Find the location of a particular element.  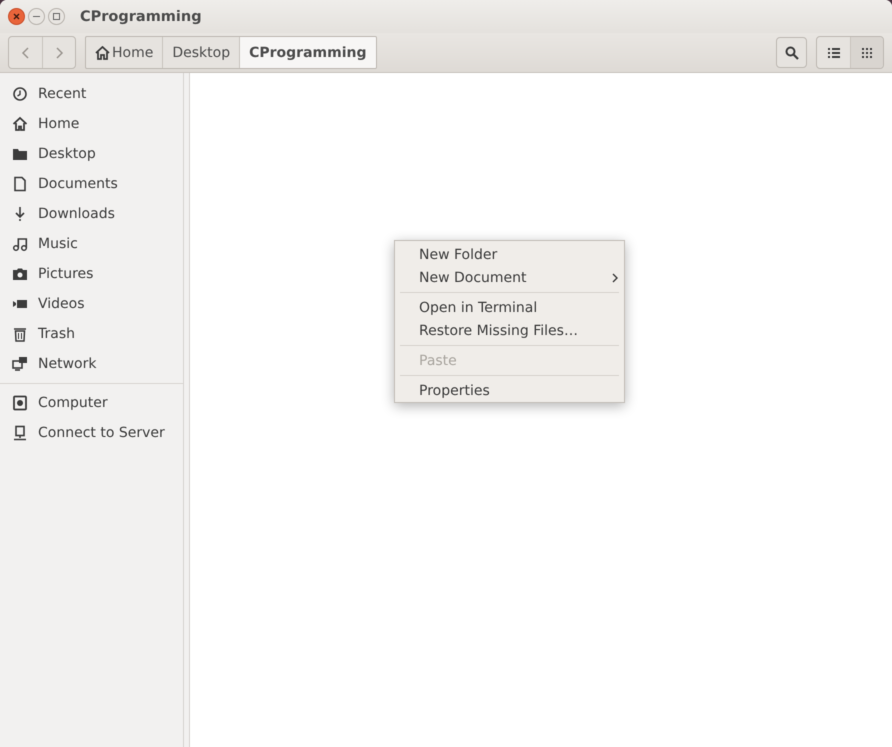

sidebar-item: Network is located at coordinates (91, 364).